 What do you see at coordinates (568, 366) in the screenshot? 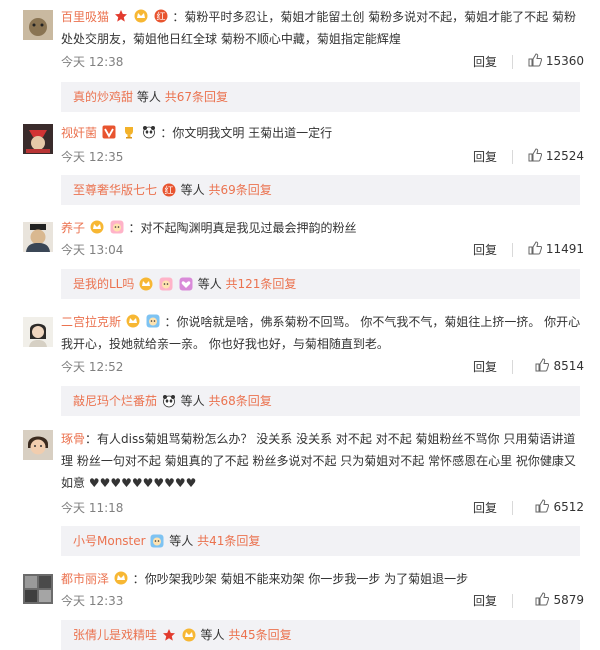
I see `like-count: 8514` at bounding box center [568, 366].